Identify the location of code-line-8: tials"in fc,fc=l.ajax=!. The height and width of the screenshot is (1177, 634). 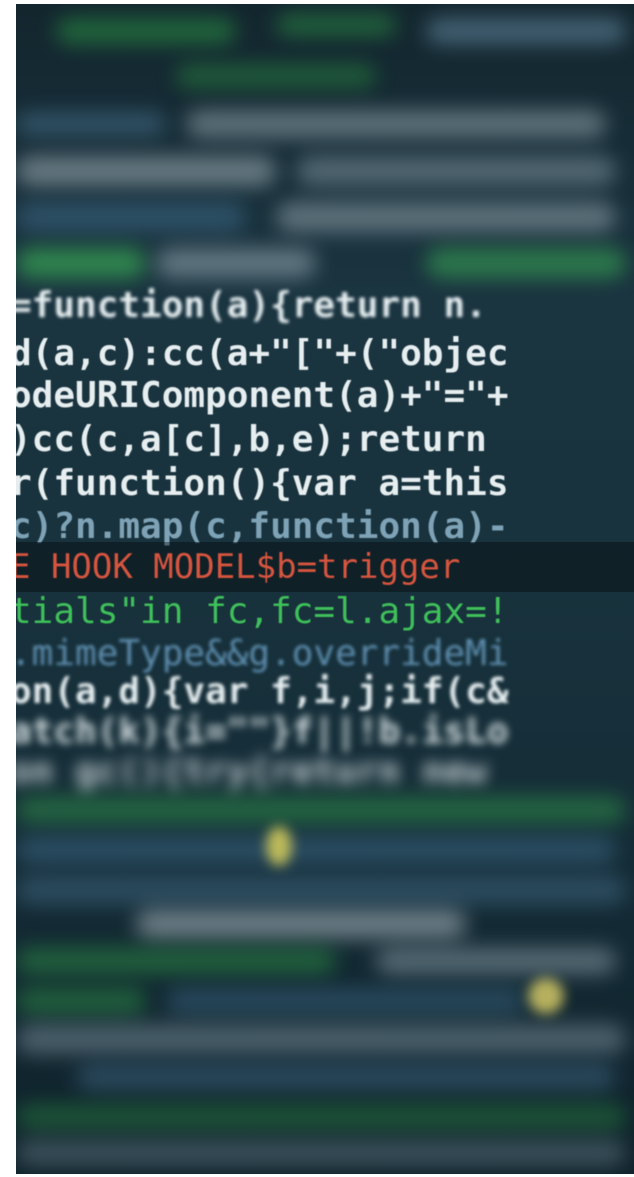
(262, 611).